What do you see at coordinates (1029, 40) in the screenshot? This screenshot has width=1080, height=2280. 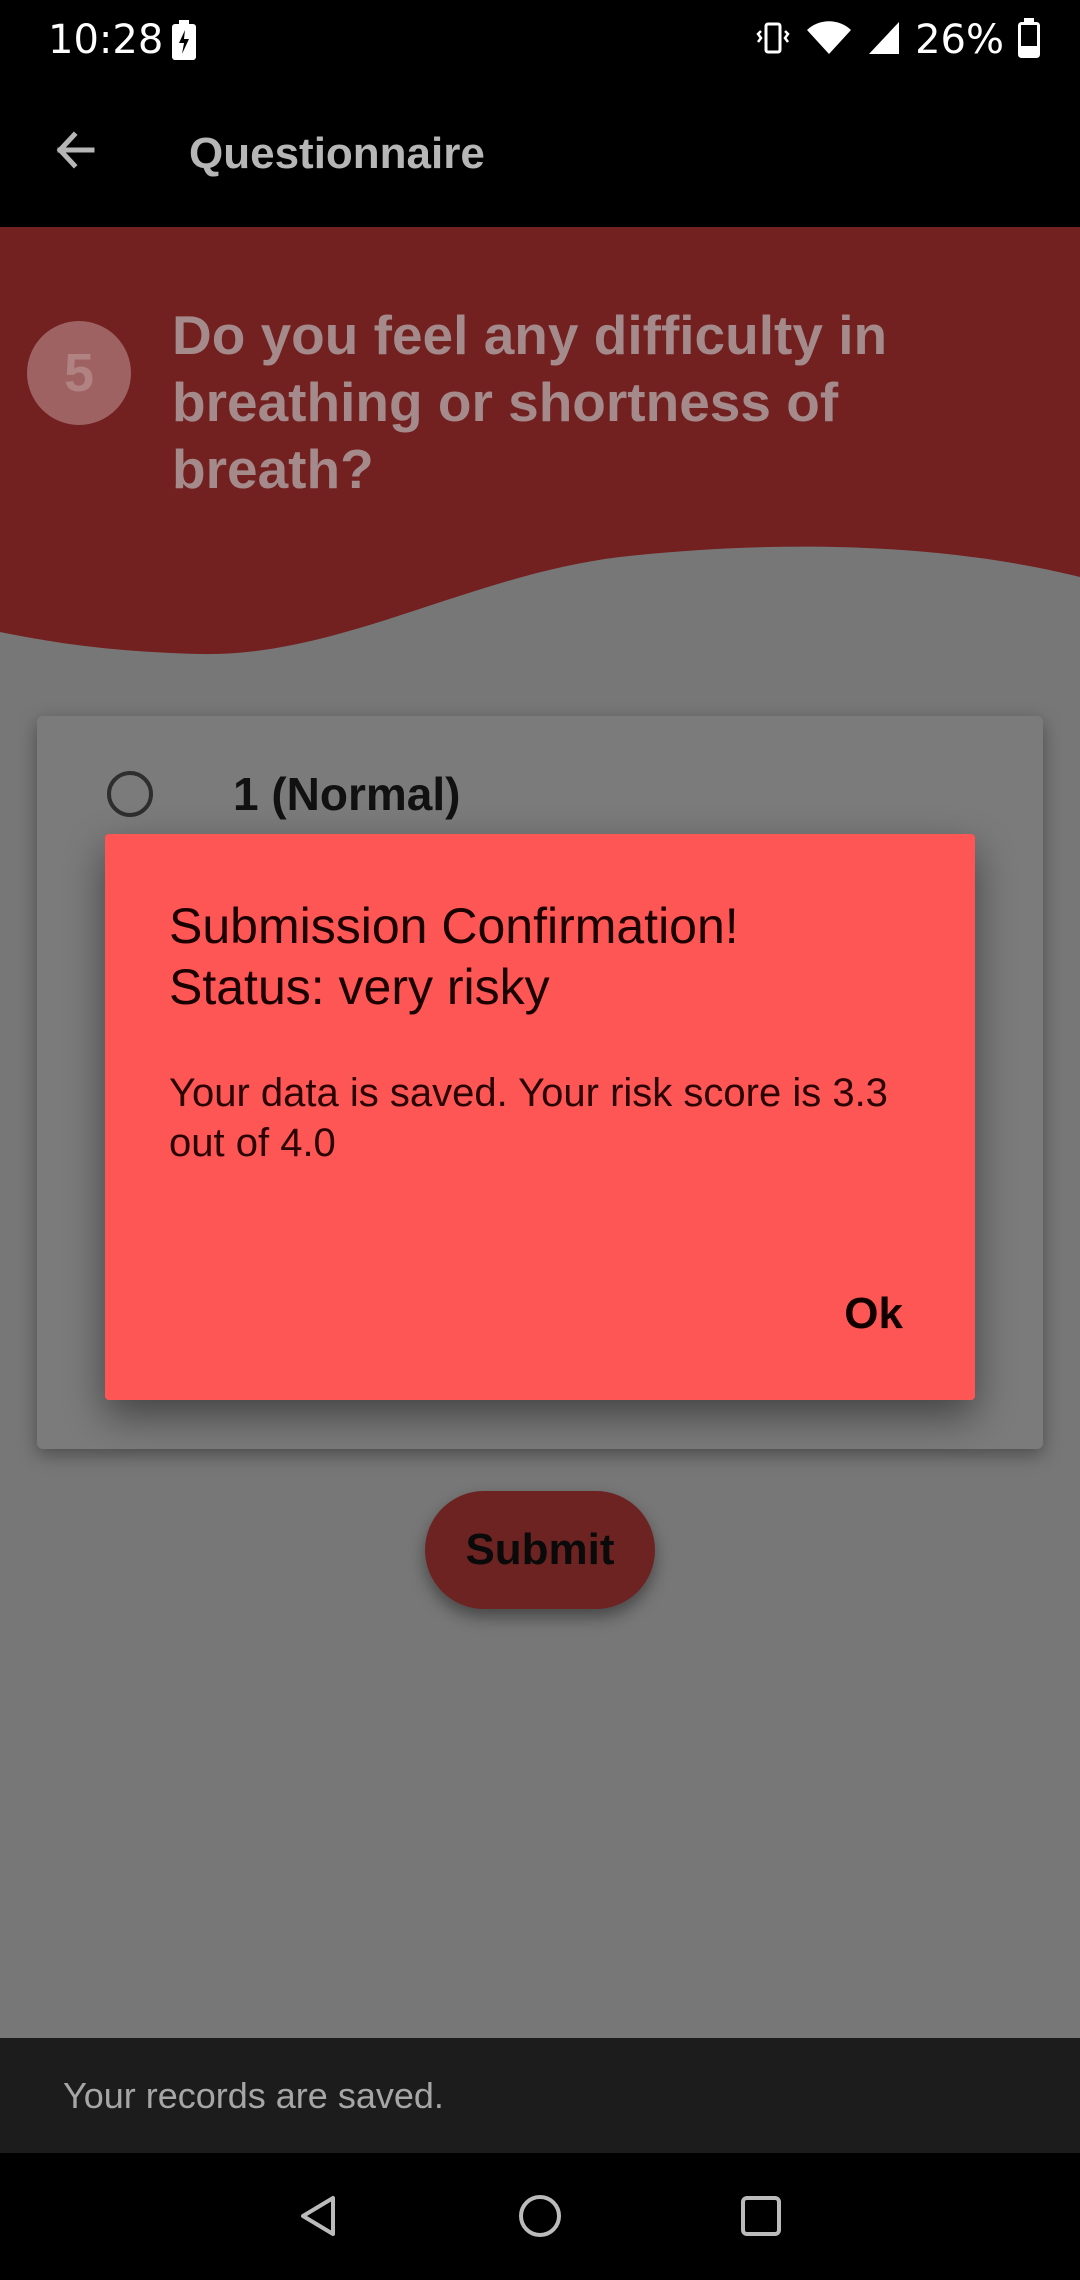 I see `battery-icon` at bounding box center [1029, 40].